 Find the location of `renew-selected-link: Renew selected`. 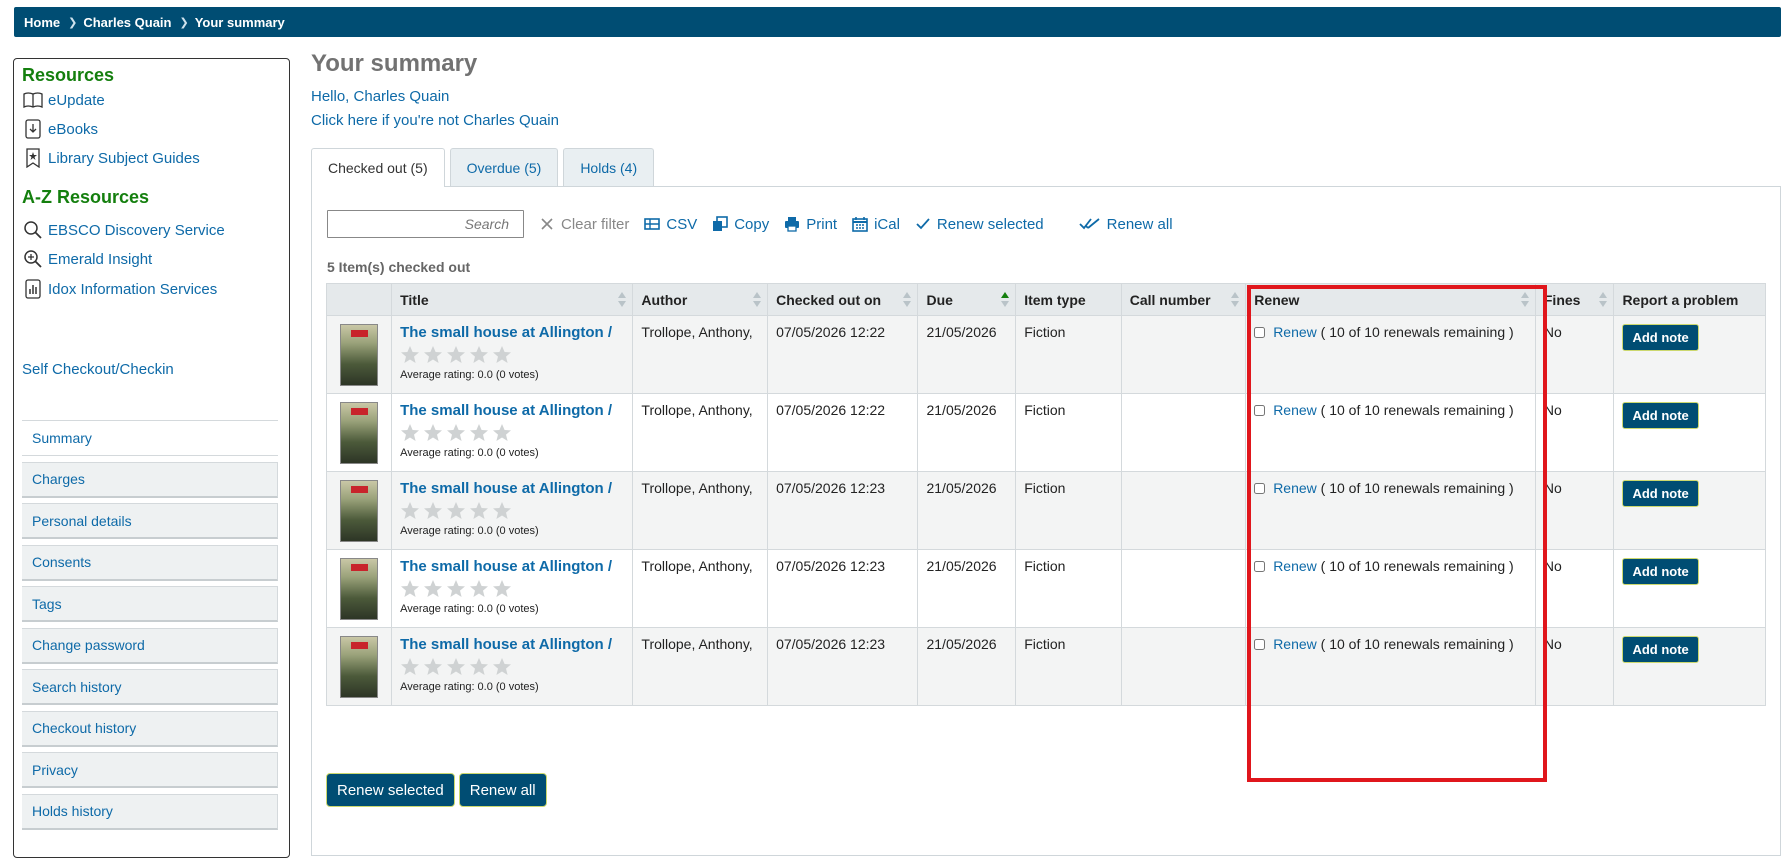

renew-selected-link: Renew selected is located at coordinates (979, 224).